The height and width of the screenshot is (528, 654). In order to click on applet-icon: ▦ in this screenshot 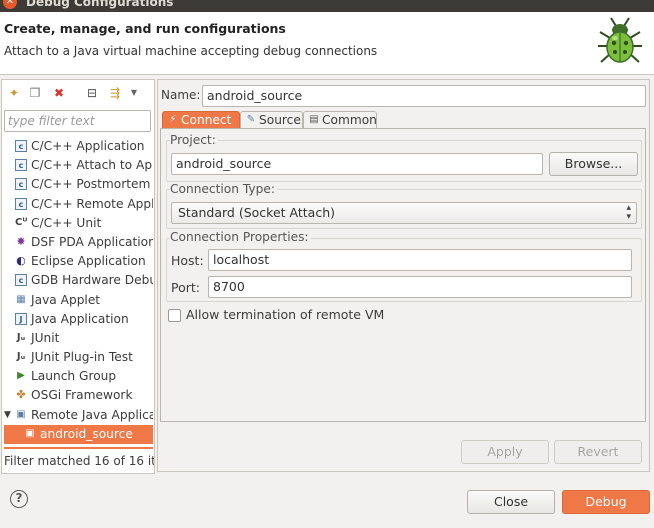, I will do `click(21, 299)`.